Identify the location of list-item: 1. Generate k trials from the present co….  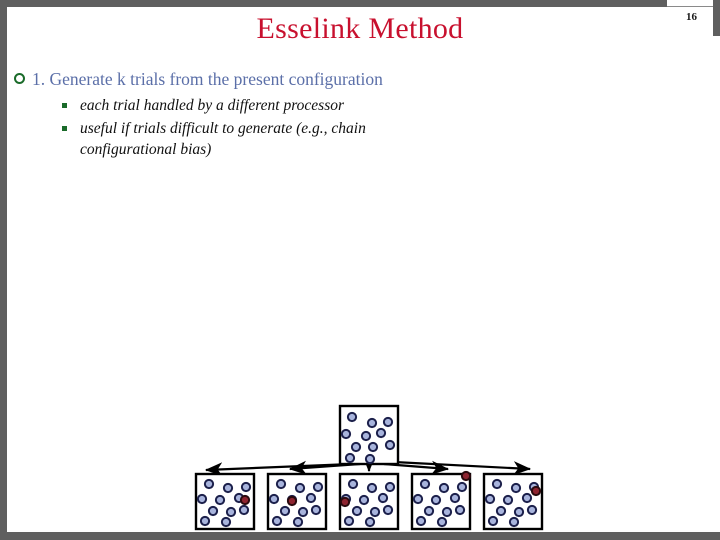
(224, 79).